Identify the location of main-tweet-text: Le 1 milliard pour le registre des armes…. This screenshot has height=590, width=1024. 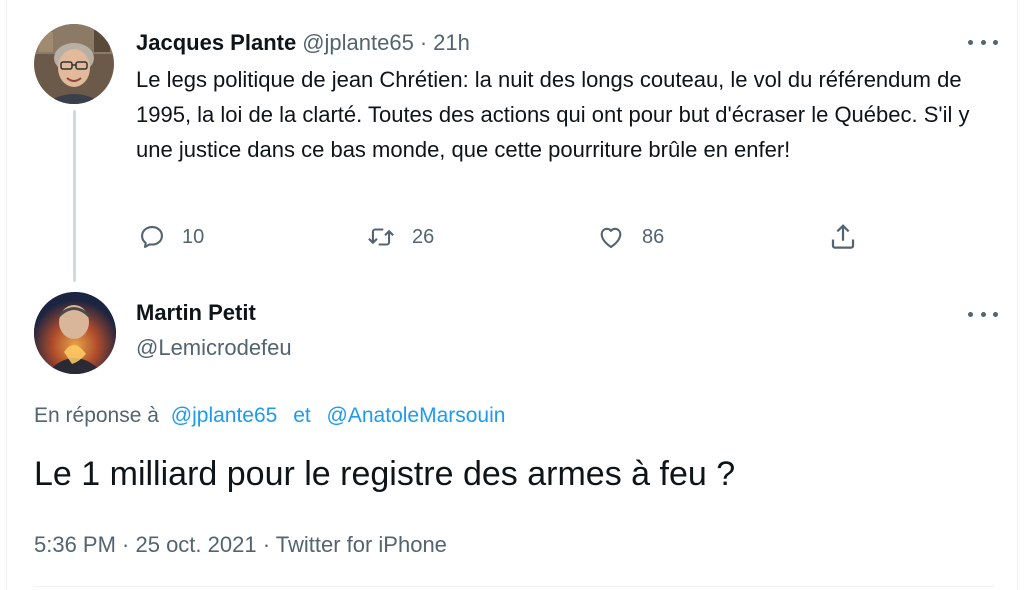
(385, 474).